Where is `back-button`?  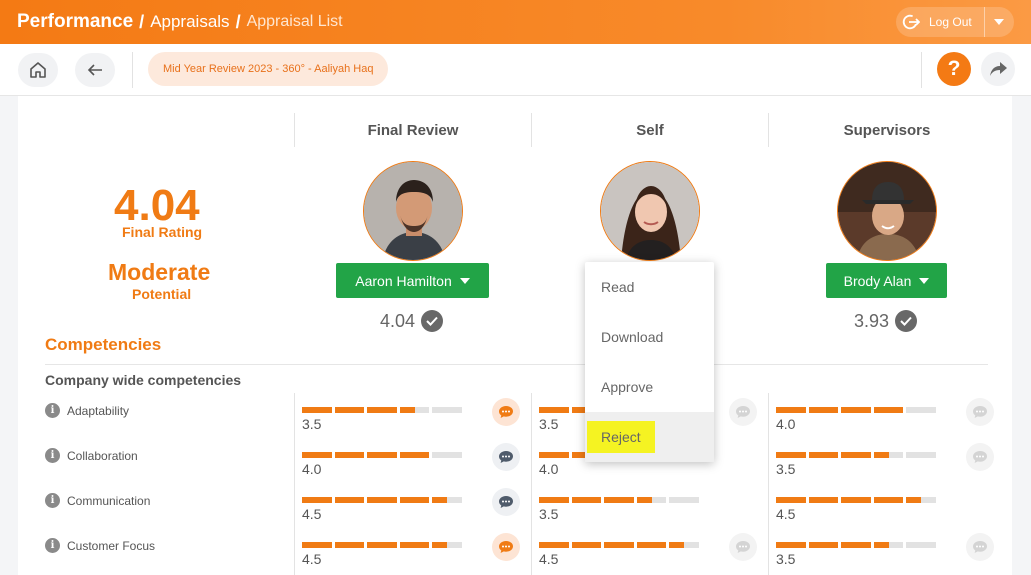 back-button is located at coordinates (95, 70).